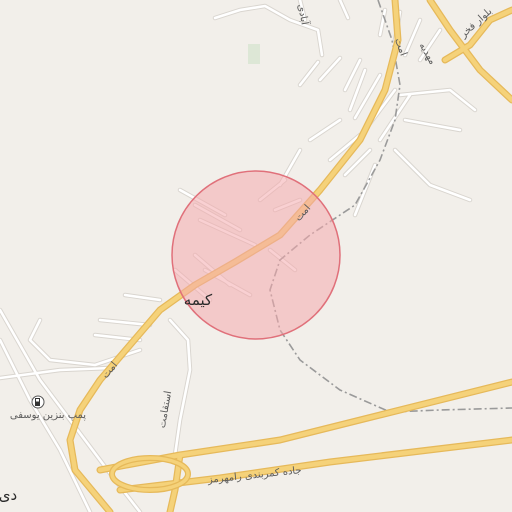 The width and height of the screenshot is (512, 512). I want to click on park-area, so click(254, 54).